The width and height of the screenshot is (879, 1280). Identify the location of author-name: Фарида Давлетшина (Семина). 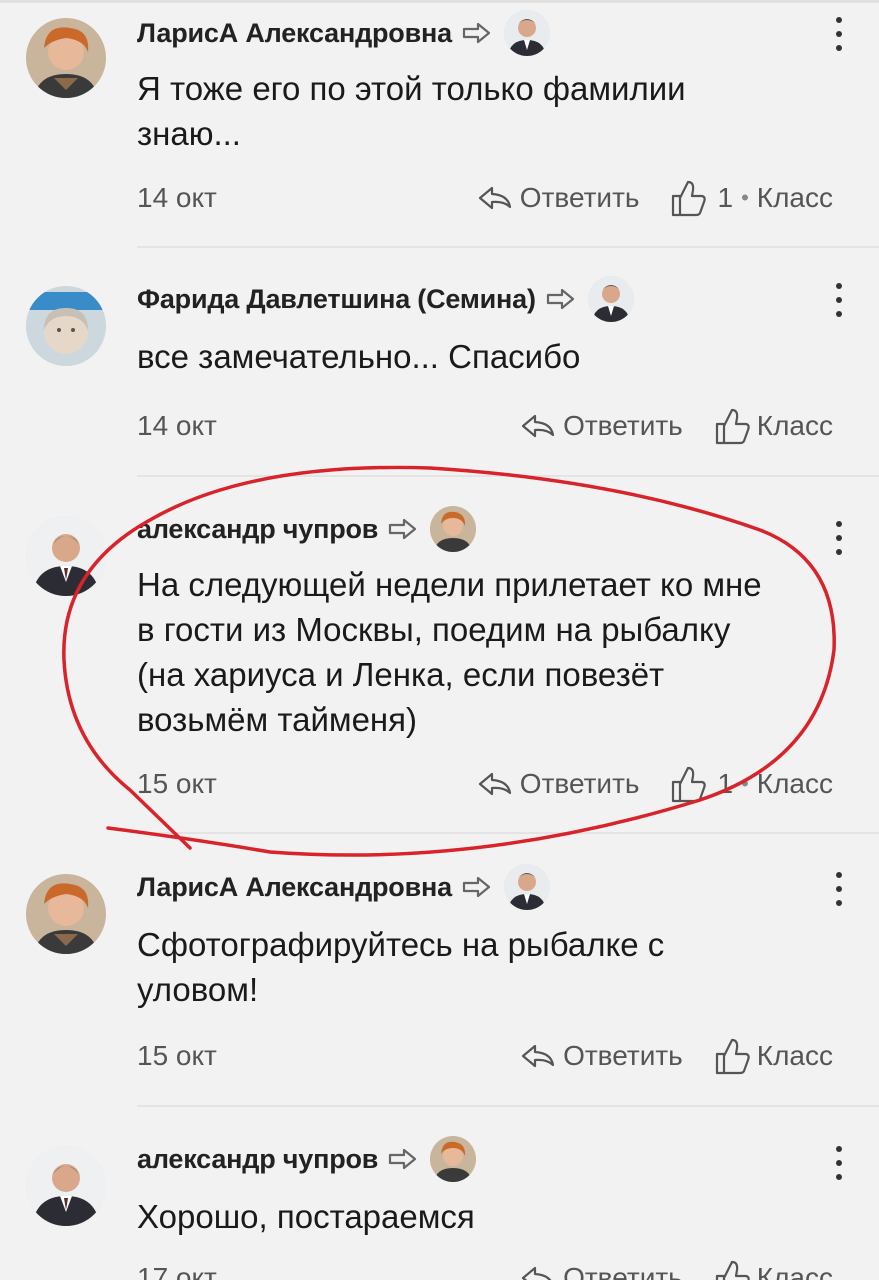
(336, 299).